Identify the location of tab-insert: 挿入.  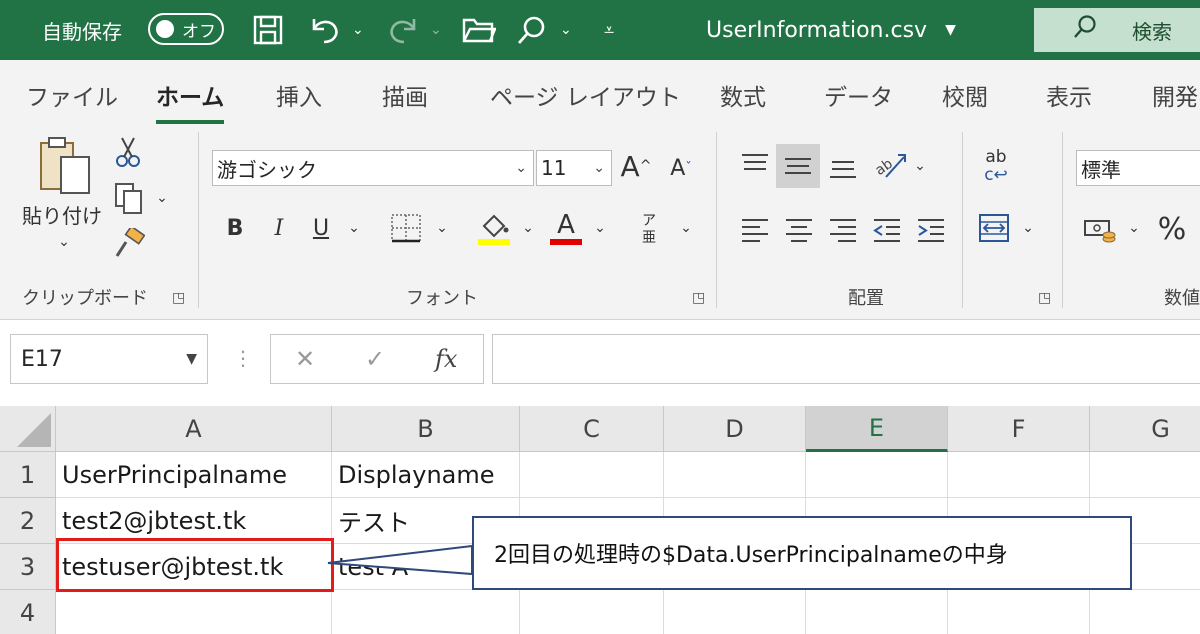
(299, 95).